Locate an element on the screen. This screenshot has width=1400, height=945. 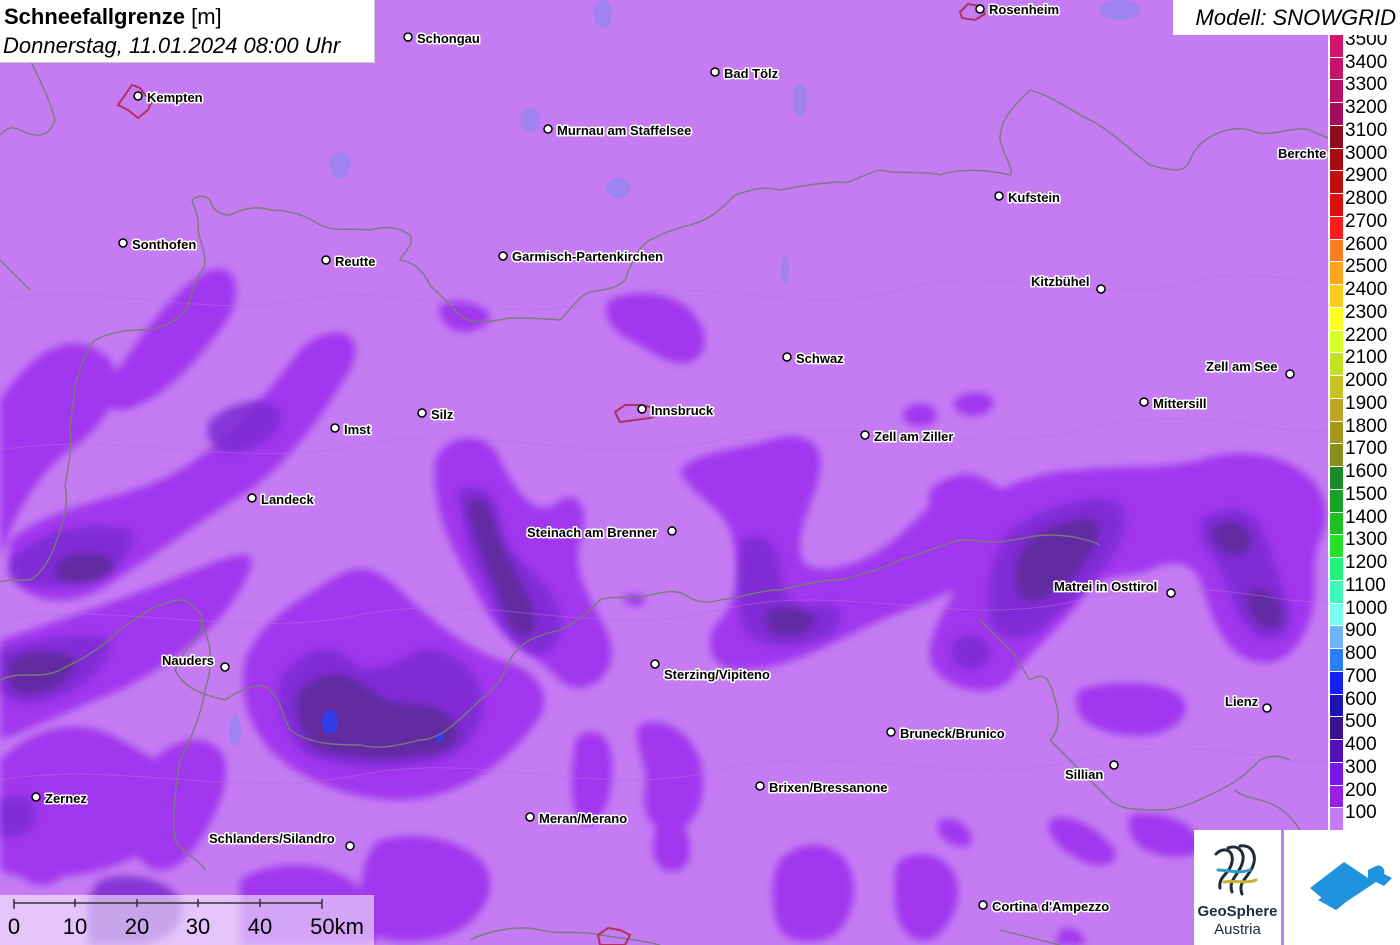
city-label-schlanders: Schlanders/Silandro is located at coordinates (272, 838).